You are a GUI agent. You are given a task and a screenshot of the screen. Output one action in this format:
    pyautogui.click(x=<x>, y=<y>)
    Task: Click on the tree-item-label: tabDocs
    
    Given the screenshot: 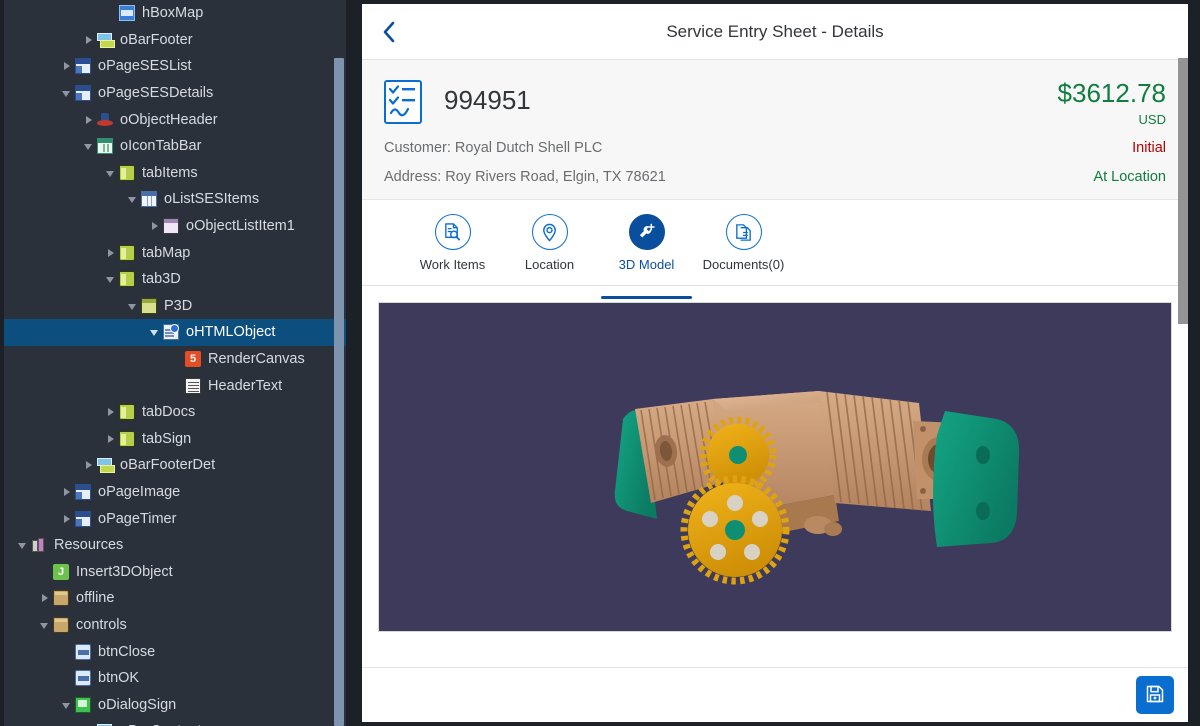 What is the action you would take?
    pyautogui.click(x=169, y=412)
    